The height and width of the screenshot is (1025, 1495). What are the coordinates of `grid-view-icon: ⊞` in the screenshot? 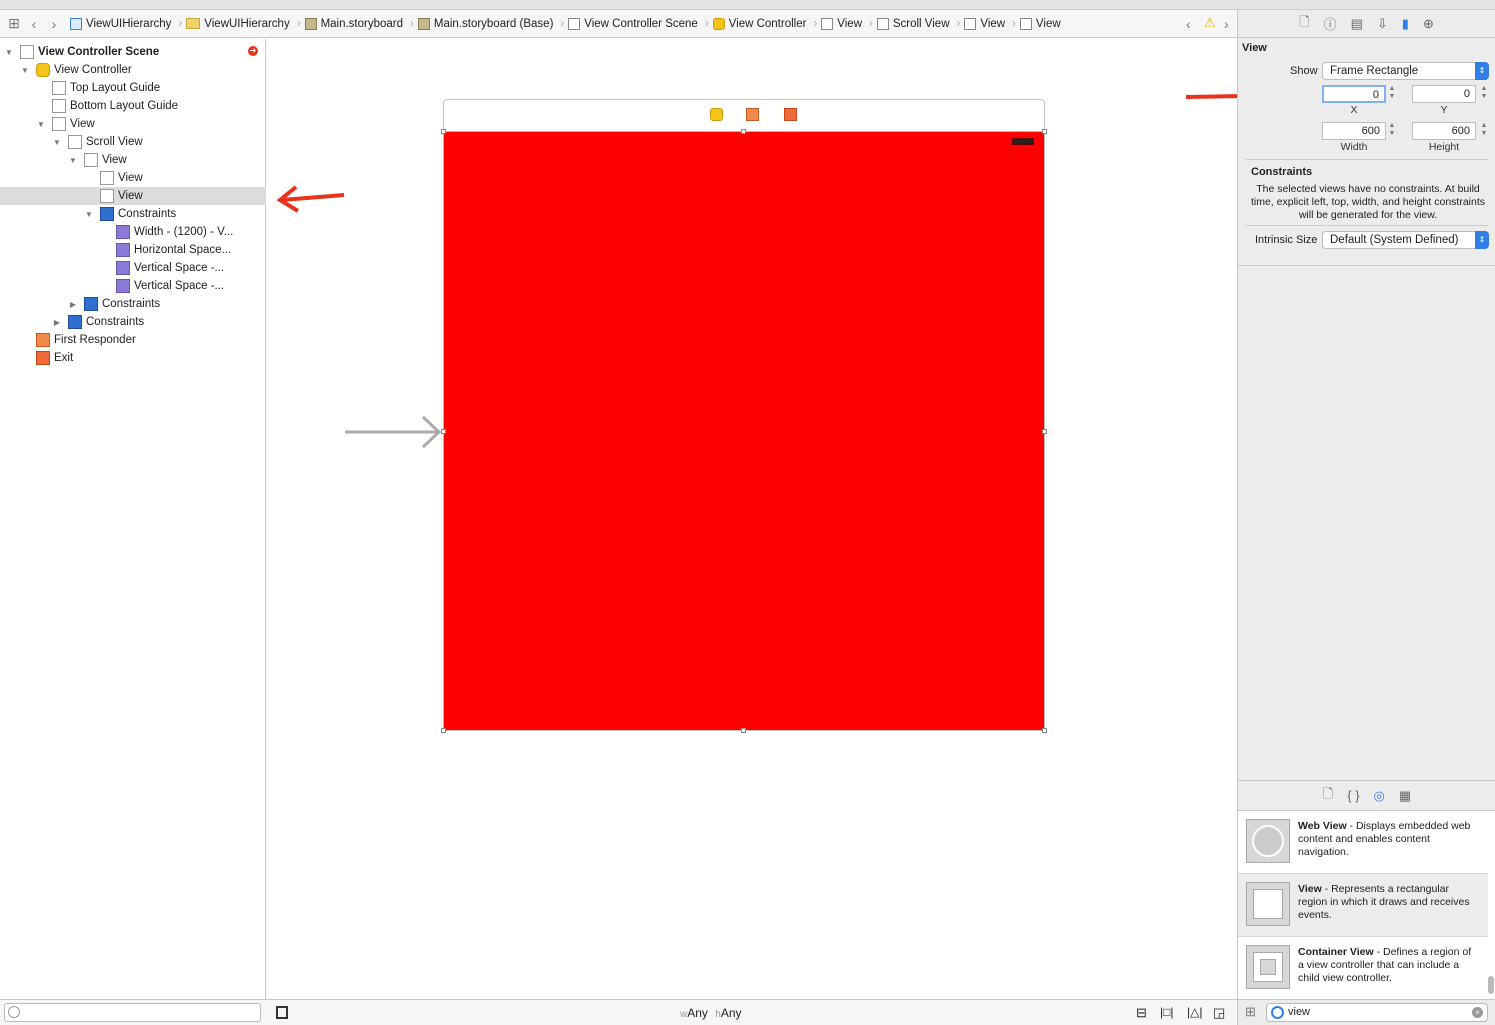 It's located at (1250, 1012).